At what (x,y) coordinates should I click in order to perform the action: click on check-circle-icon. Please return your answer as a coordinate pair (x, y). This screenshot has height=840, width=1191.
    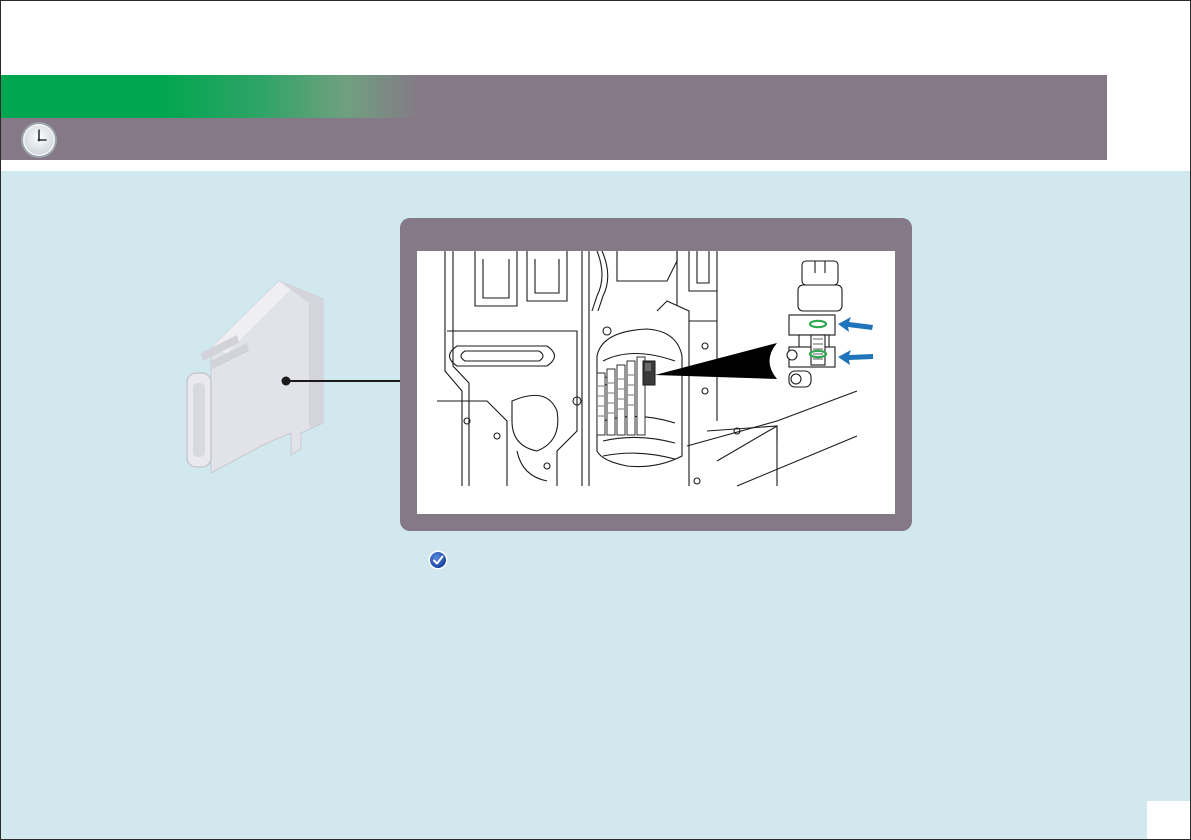
    Looking at the image, I should click on (438, 560).